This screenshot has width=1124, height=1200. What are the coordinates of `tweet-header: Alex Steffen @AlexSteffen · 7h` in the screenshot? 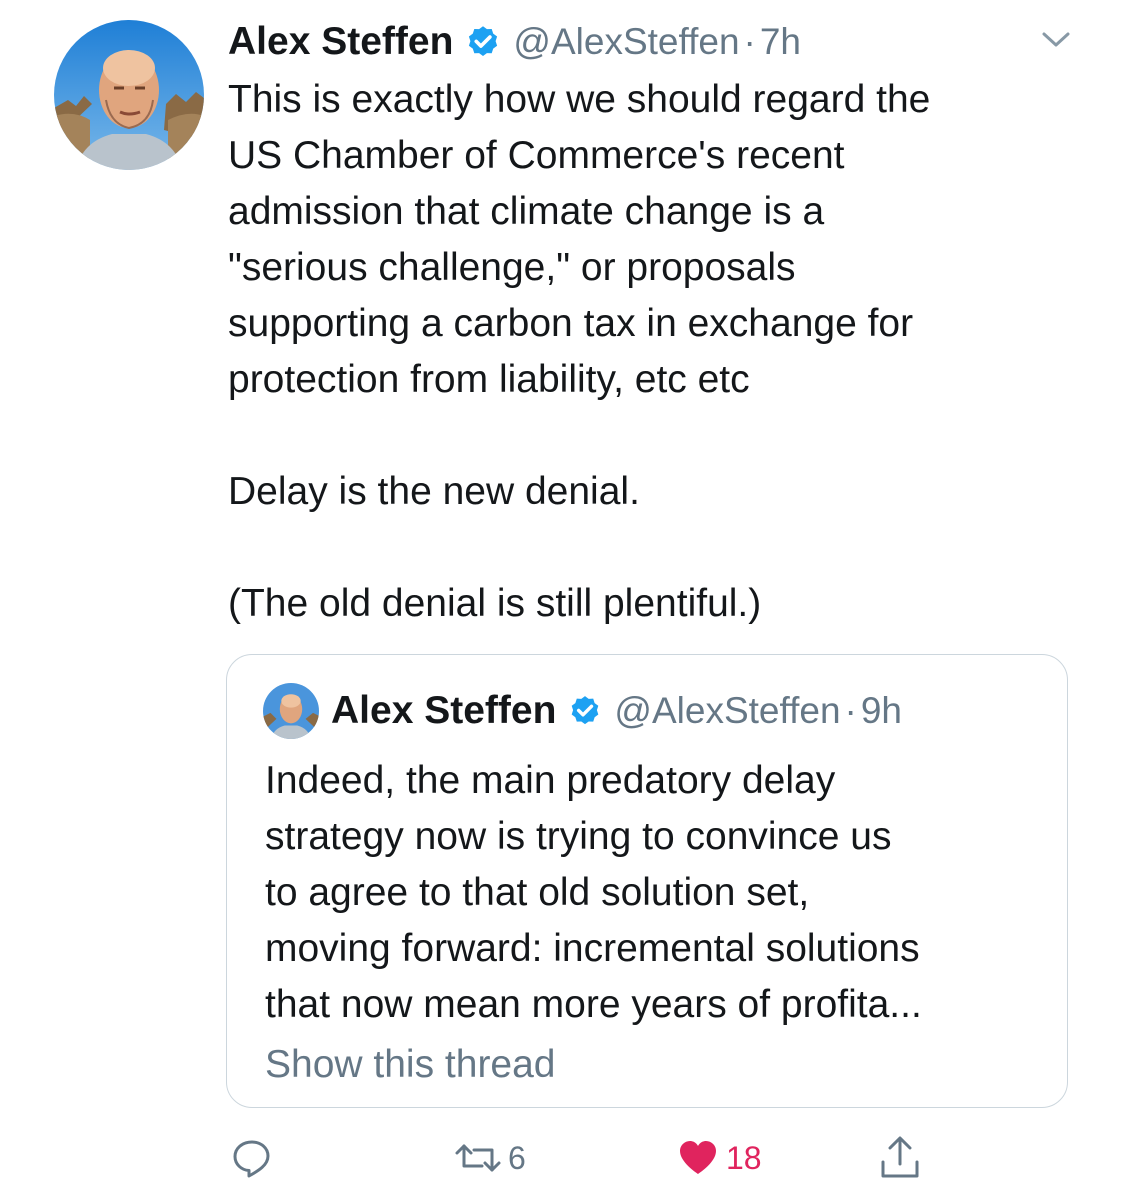 It's located at (514, 42).